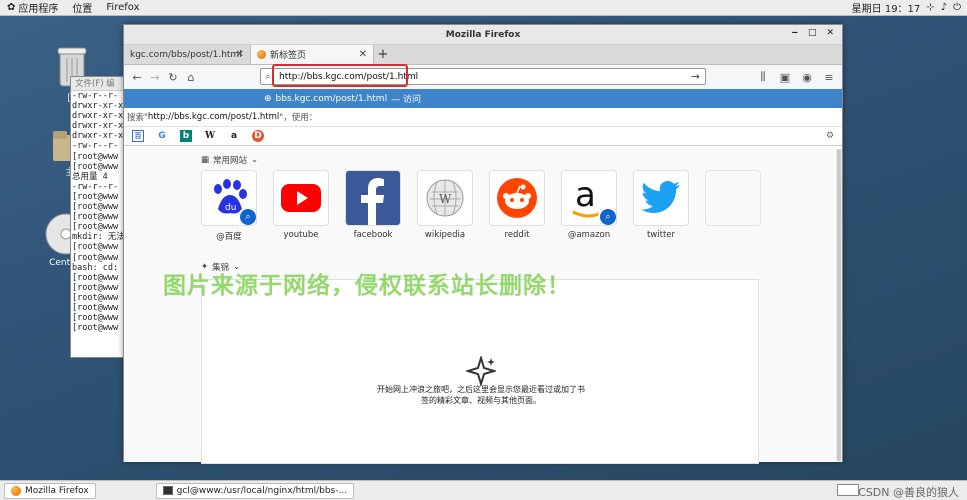 This screenshot has width=967, height=500. What do you see at coordinates (82, 8) in the screenshot?
I see `places-menu: 位置` at bounding box center [82, 8].